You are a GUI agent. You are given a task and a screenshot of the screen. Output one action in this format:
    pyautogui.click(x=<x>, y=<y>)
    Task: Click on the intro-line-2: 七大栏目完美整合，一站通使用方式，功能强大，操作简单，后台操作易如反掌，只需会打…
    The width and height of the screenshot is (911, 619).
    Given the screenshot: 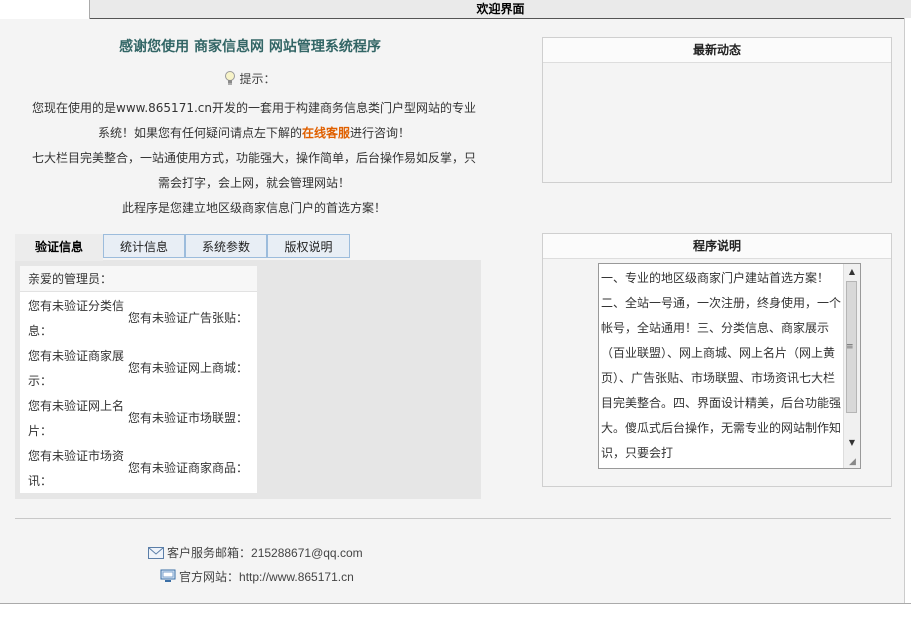 What is the action you would take?
    pyautogui.click(x=253, y=170)
    